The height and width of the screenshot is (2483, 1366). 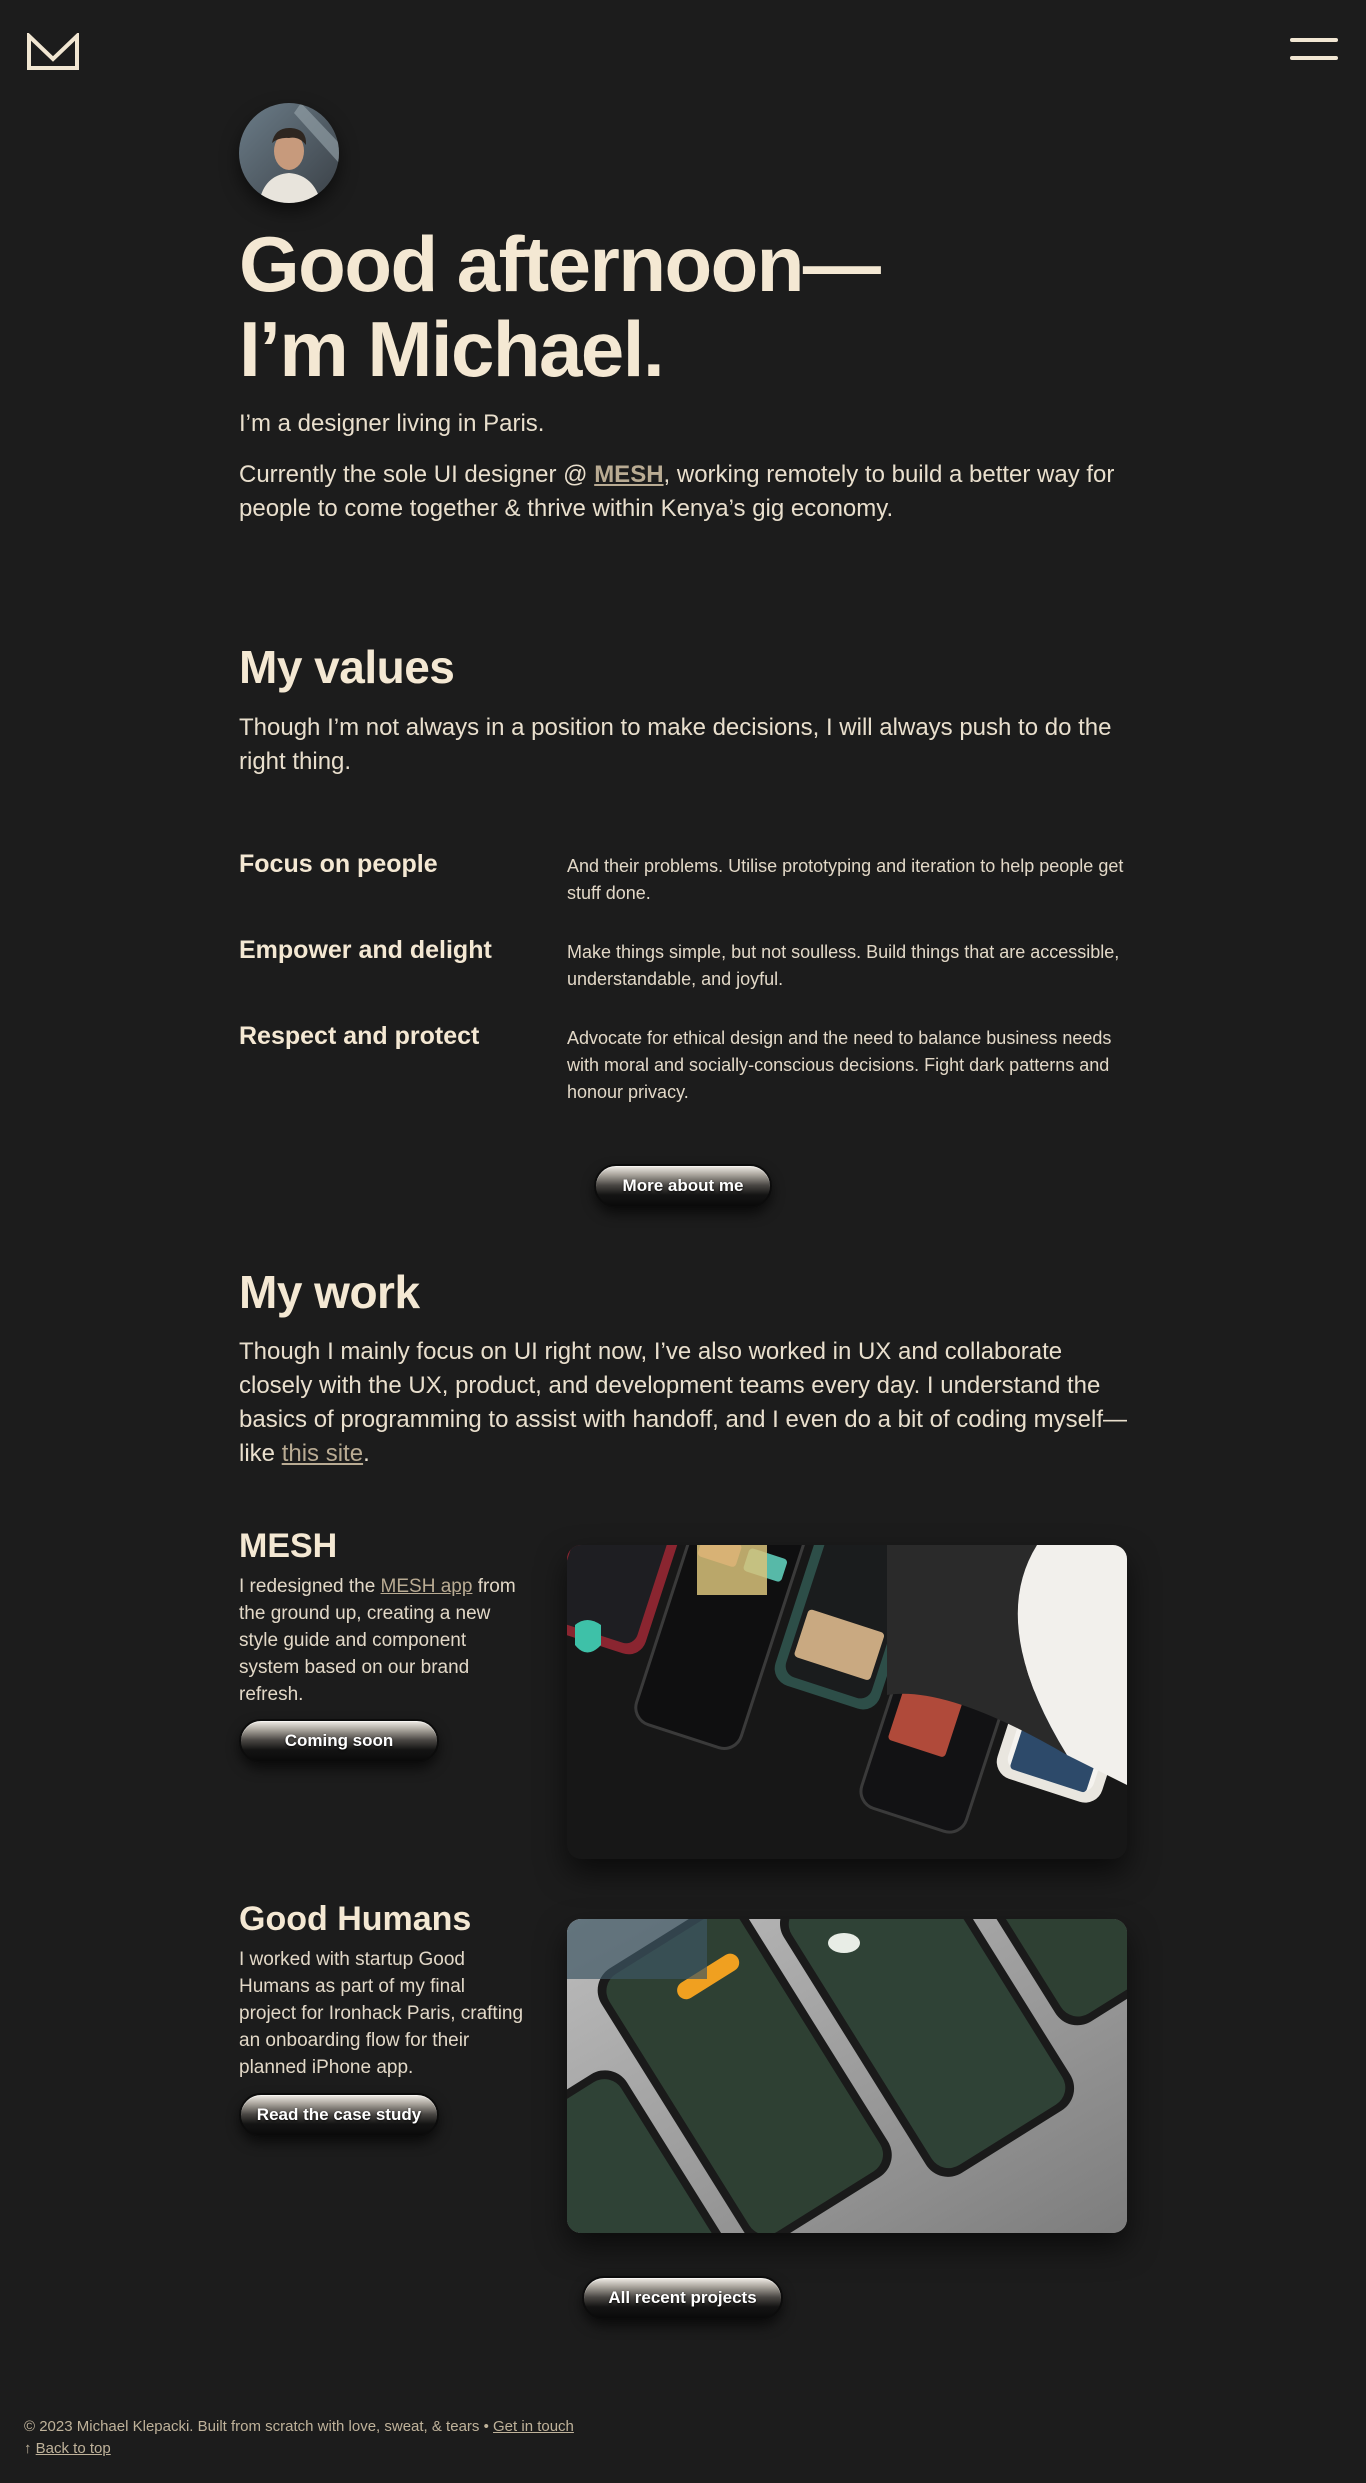 What do you see at coordinates (427, 1586) in the screenshot?
I see `mesh-app-link: MESH app` at bounding box center [427, 1586].